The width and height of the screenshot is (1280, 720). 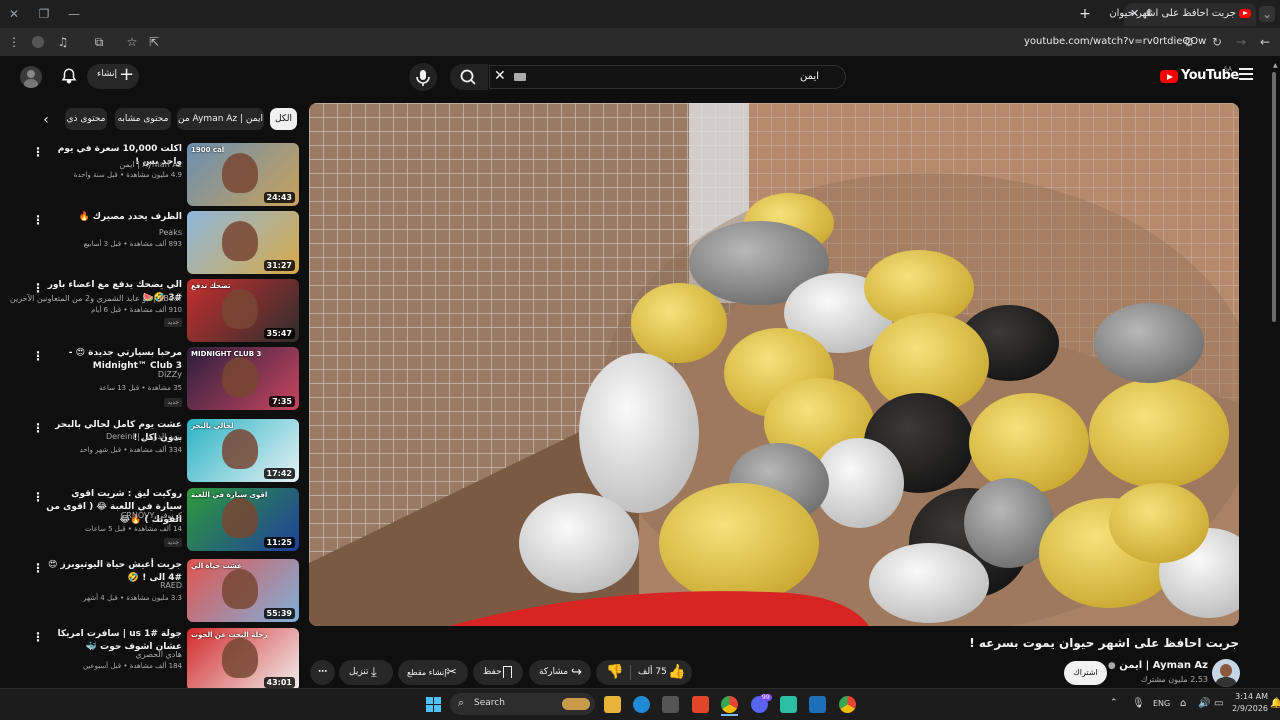 What do you see at coordinates (433, 672) in the screenshot?
I see `clip-button: إنشاء مقطع ✂` at bounding box center [433, 672].